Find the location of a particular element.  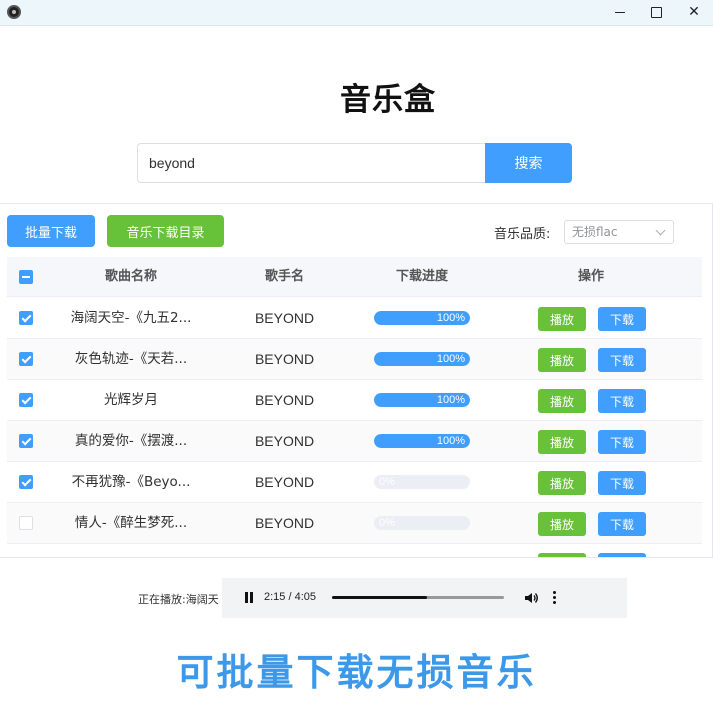

app-title: 音乐盒 is located at coordinates (388, 100).